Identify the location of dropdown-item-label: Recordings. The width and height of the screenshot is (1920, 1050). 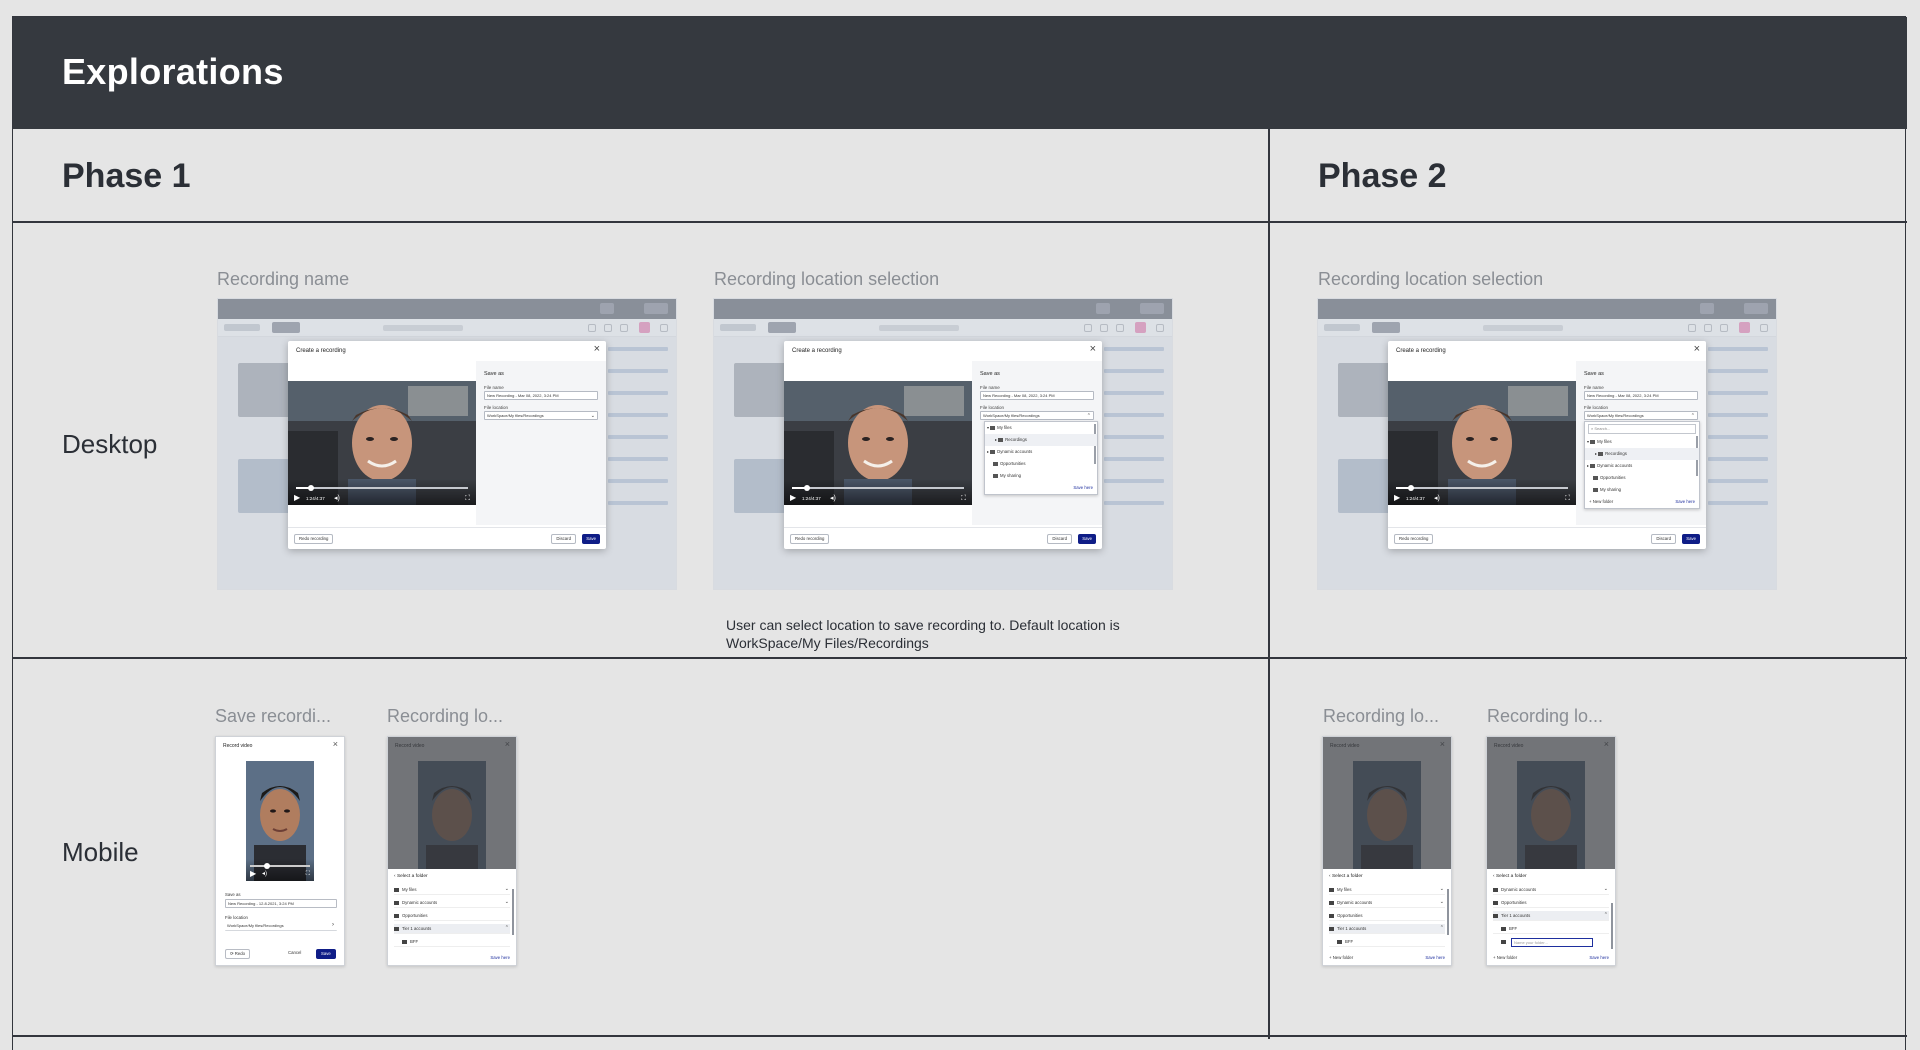
(1616, 453).